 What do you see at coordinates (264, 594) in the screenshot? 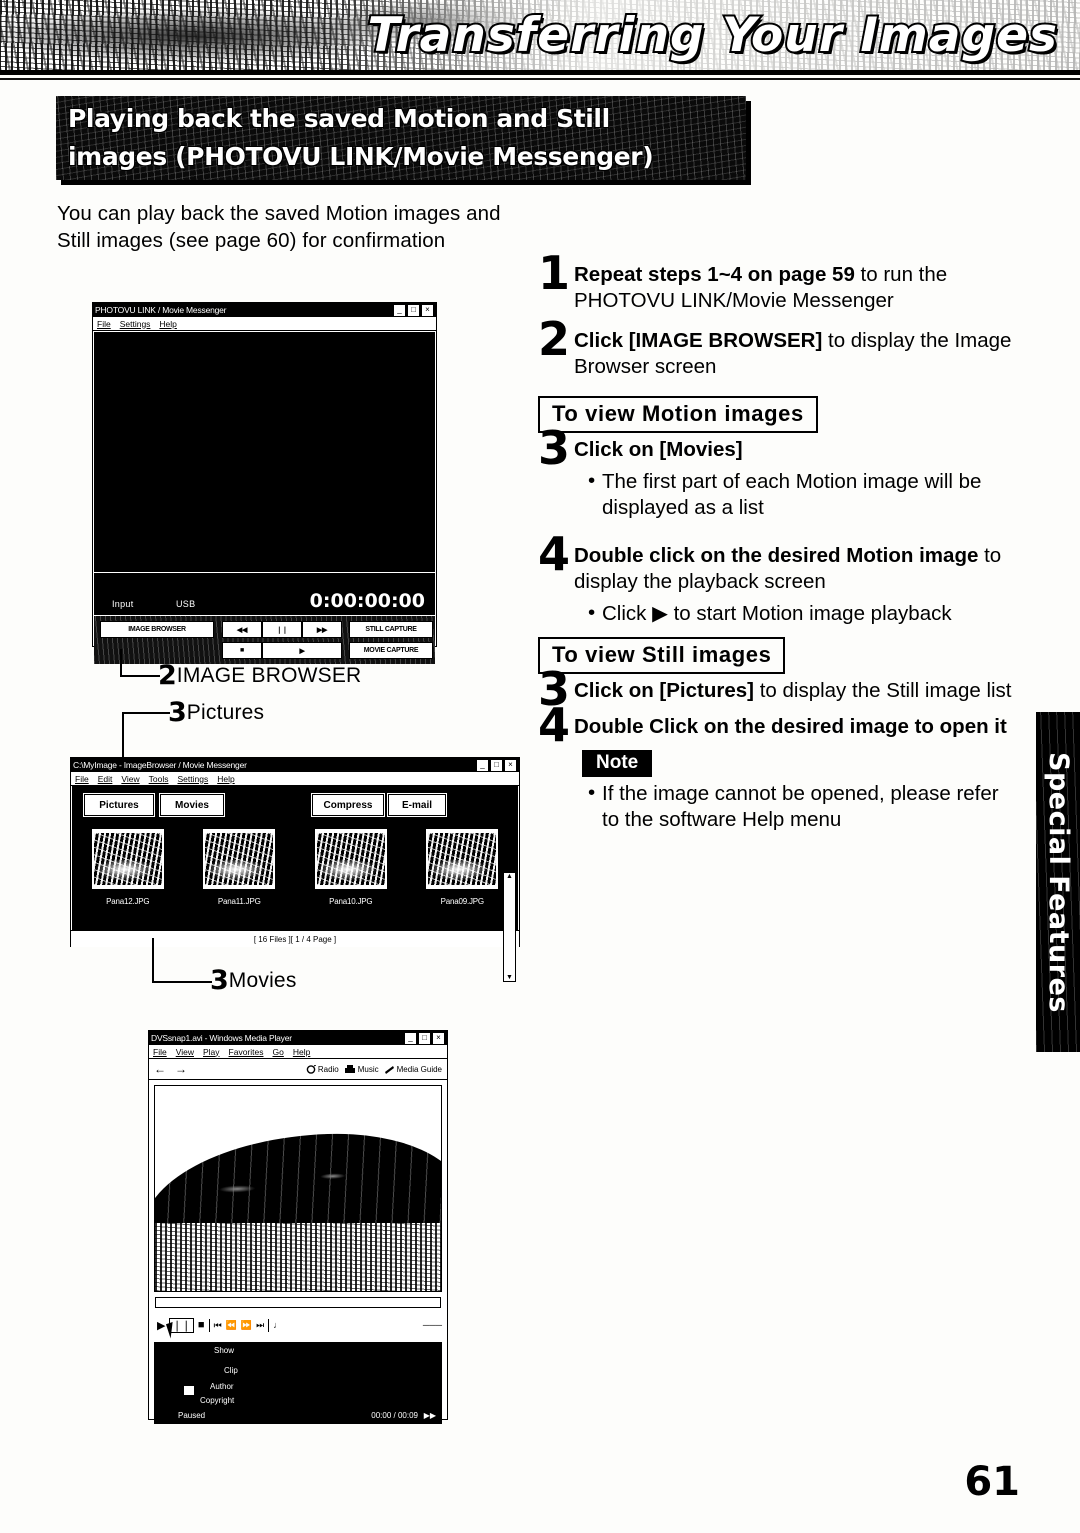
I see `shot1-status-row: Input USB 0:00:00:00` at bounding box center [264, 594].